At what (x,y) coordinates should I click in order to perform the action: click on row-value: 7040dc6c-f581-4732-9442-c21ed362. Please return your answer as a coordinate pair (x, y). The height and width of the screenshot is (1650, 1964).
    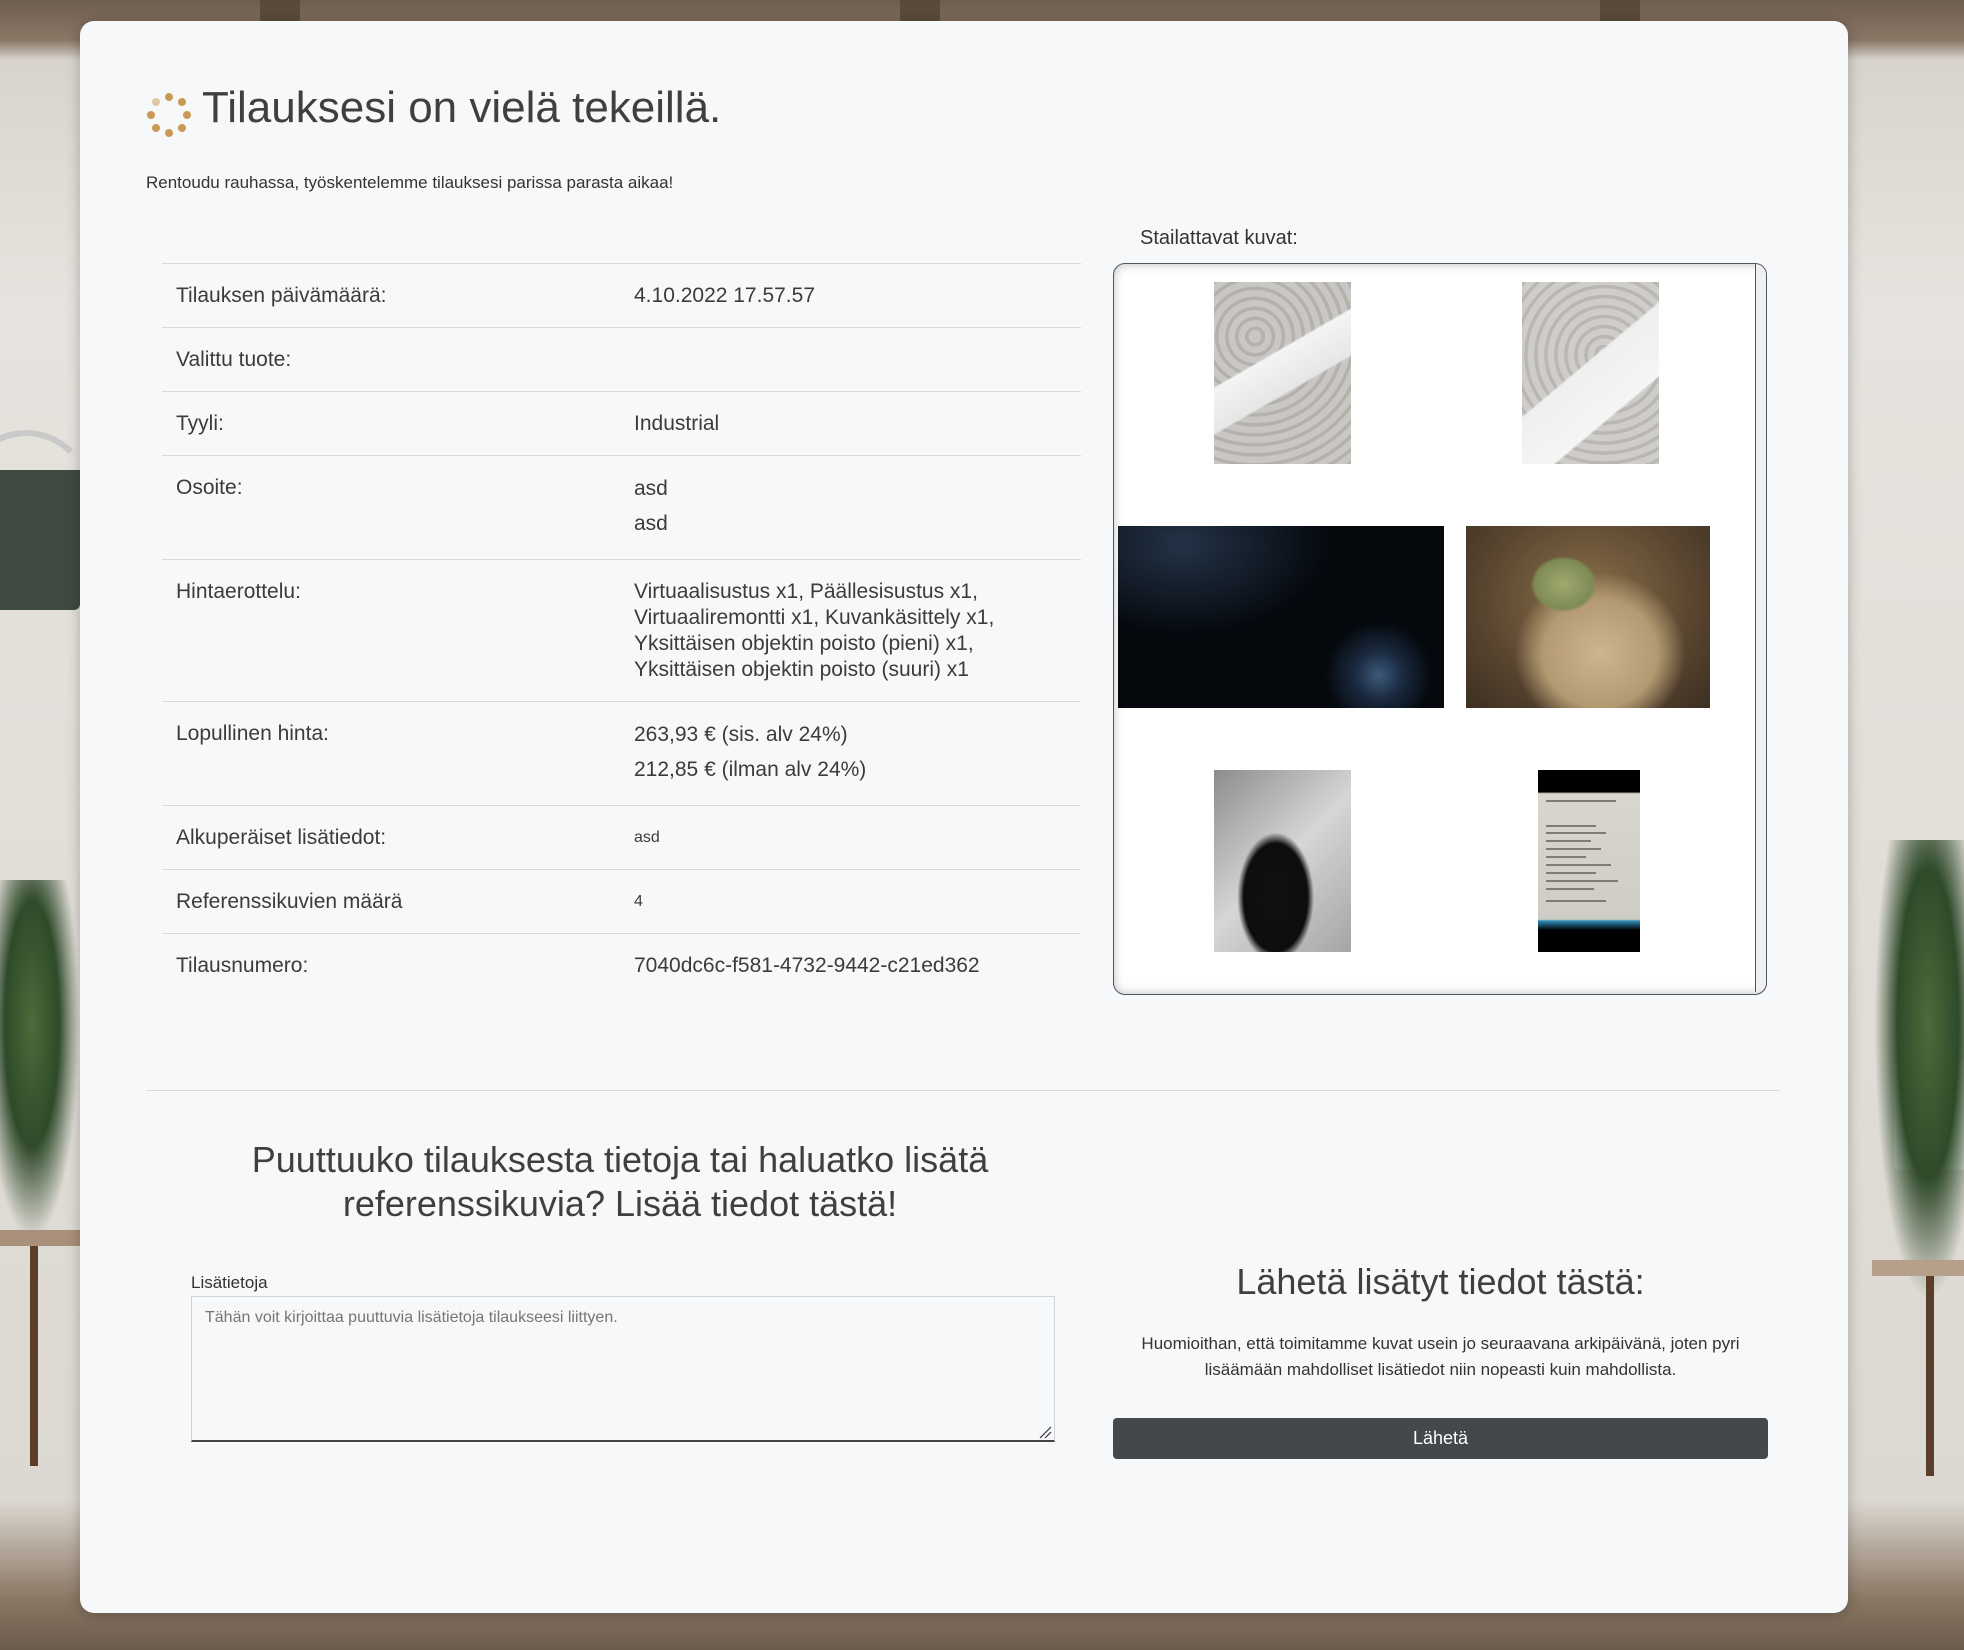
    Looking at the image, I should click on (850, 965).